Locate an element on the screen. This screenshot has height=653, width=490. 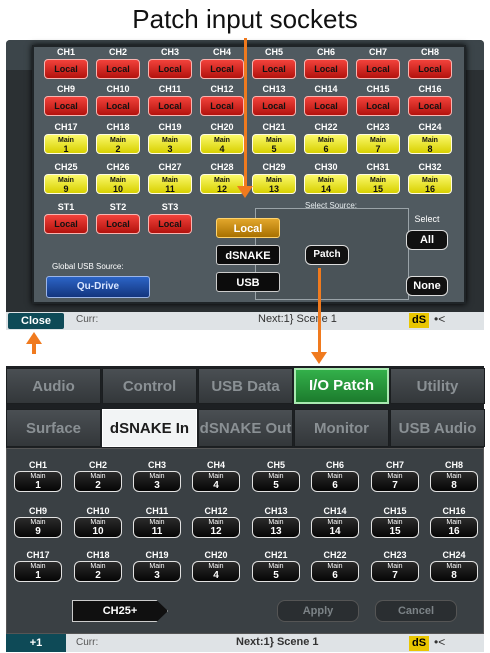
source-socket-number: 6 is located at coordinates (326, 149).